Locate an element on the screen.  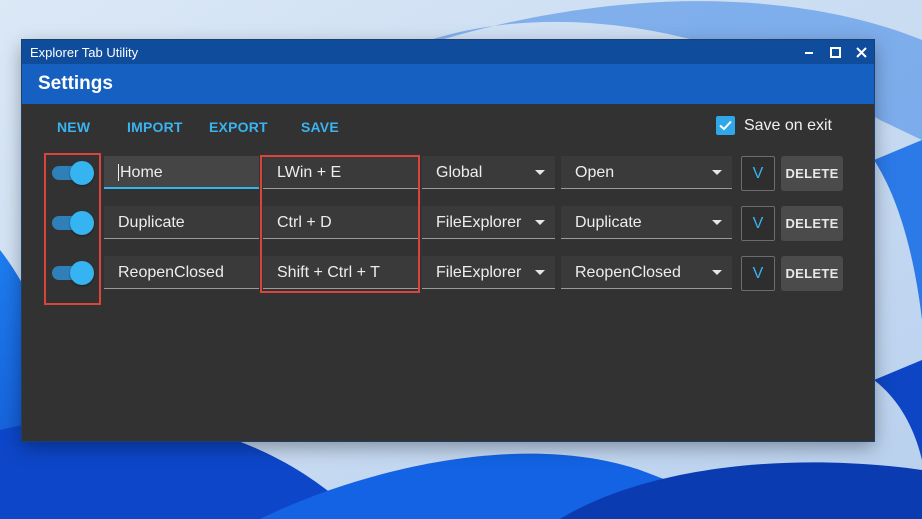
save-on-exit-label: Save on exit is located at coordinates (787, 125).